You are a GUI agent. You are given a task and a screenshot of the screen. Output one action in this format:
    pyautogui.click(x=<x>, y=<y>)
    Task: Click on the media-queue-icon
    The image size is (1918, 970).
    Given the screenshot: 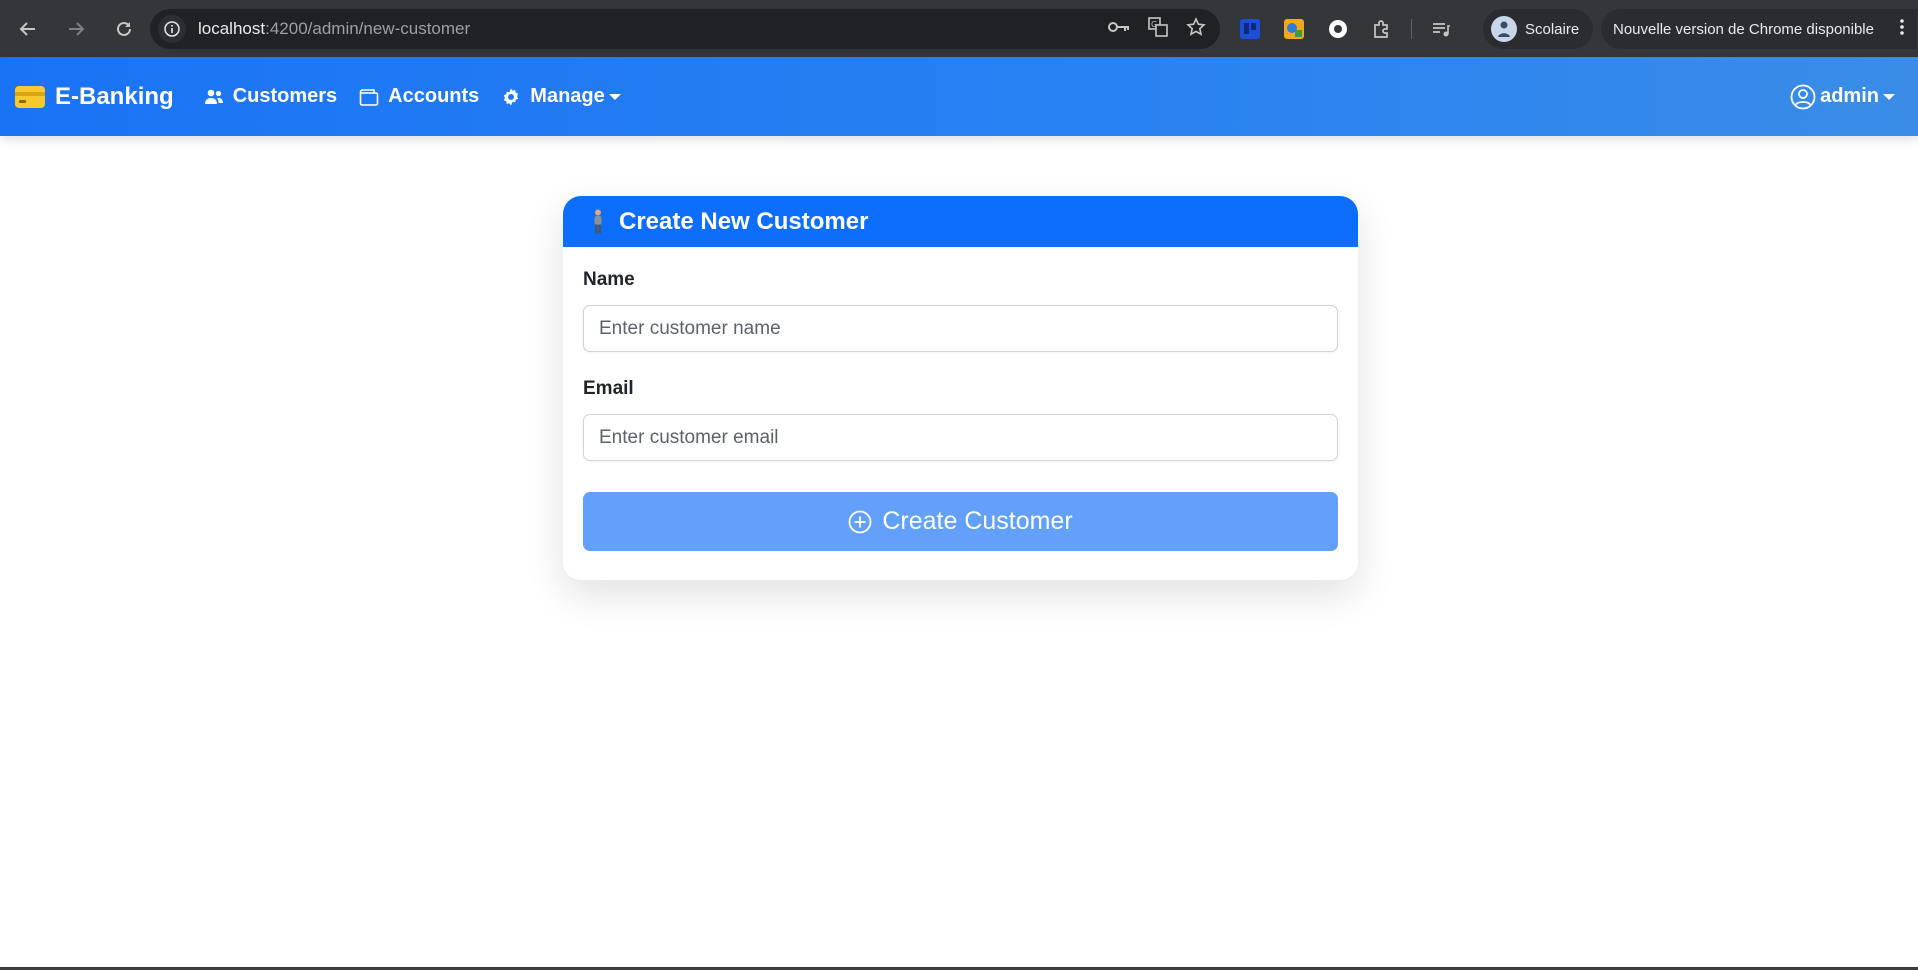 What is the action you would take?
    pyautogui.click(x=1441, y=29)
    